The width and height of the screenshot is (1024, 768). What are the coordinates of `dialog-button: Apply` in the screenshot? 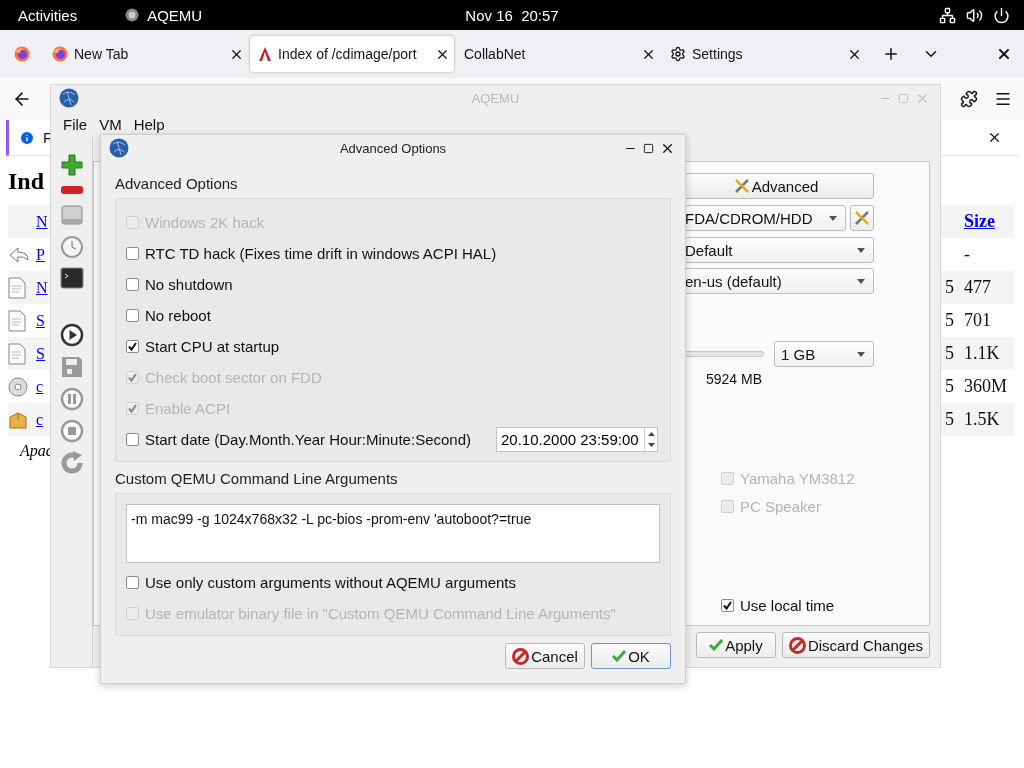 It's located at (735, 645).